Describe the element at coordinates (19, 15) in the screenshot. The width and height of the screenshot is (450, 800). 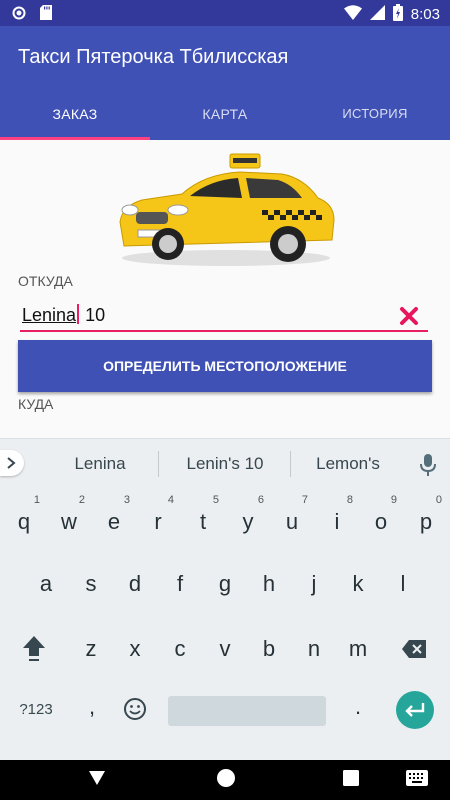
I see `notification-circle-icon` at that location.